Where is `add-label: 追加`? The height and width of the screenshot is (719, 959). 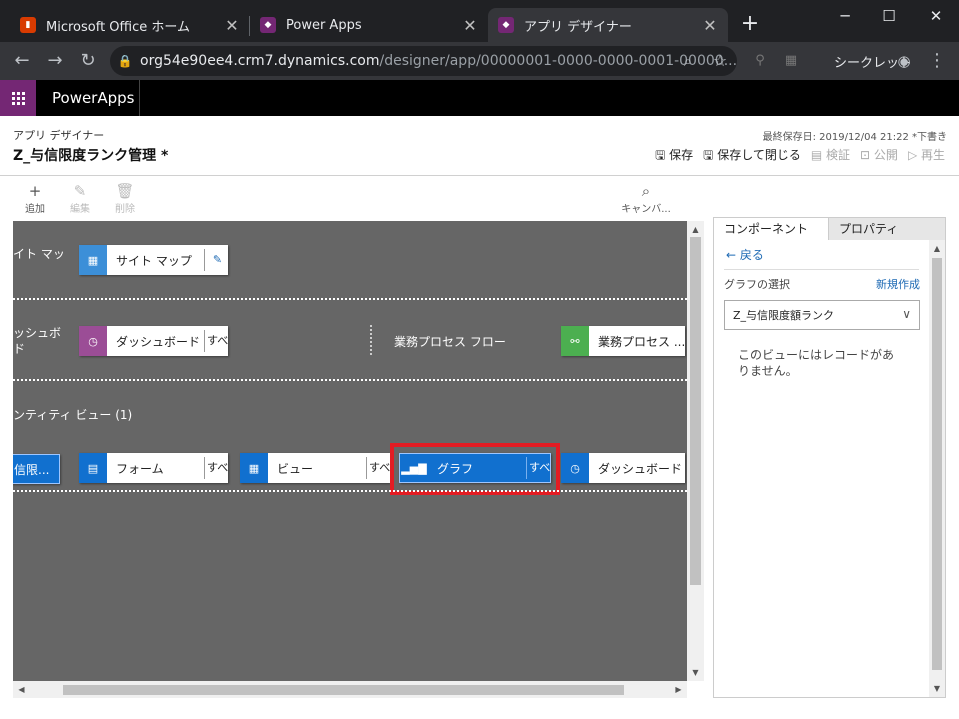
add-label: 追加 is located at coordinates (35, 209).